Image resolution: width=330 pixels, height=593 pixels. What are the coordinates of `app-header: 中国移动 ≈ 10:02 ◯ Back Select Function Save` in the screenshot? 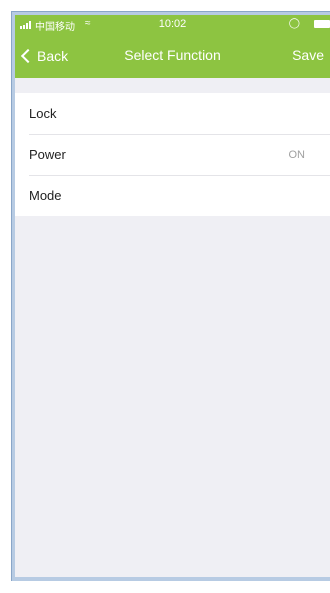 It's located at (172, 46).